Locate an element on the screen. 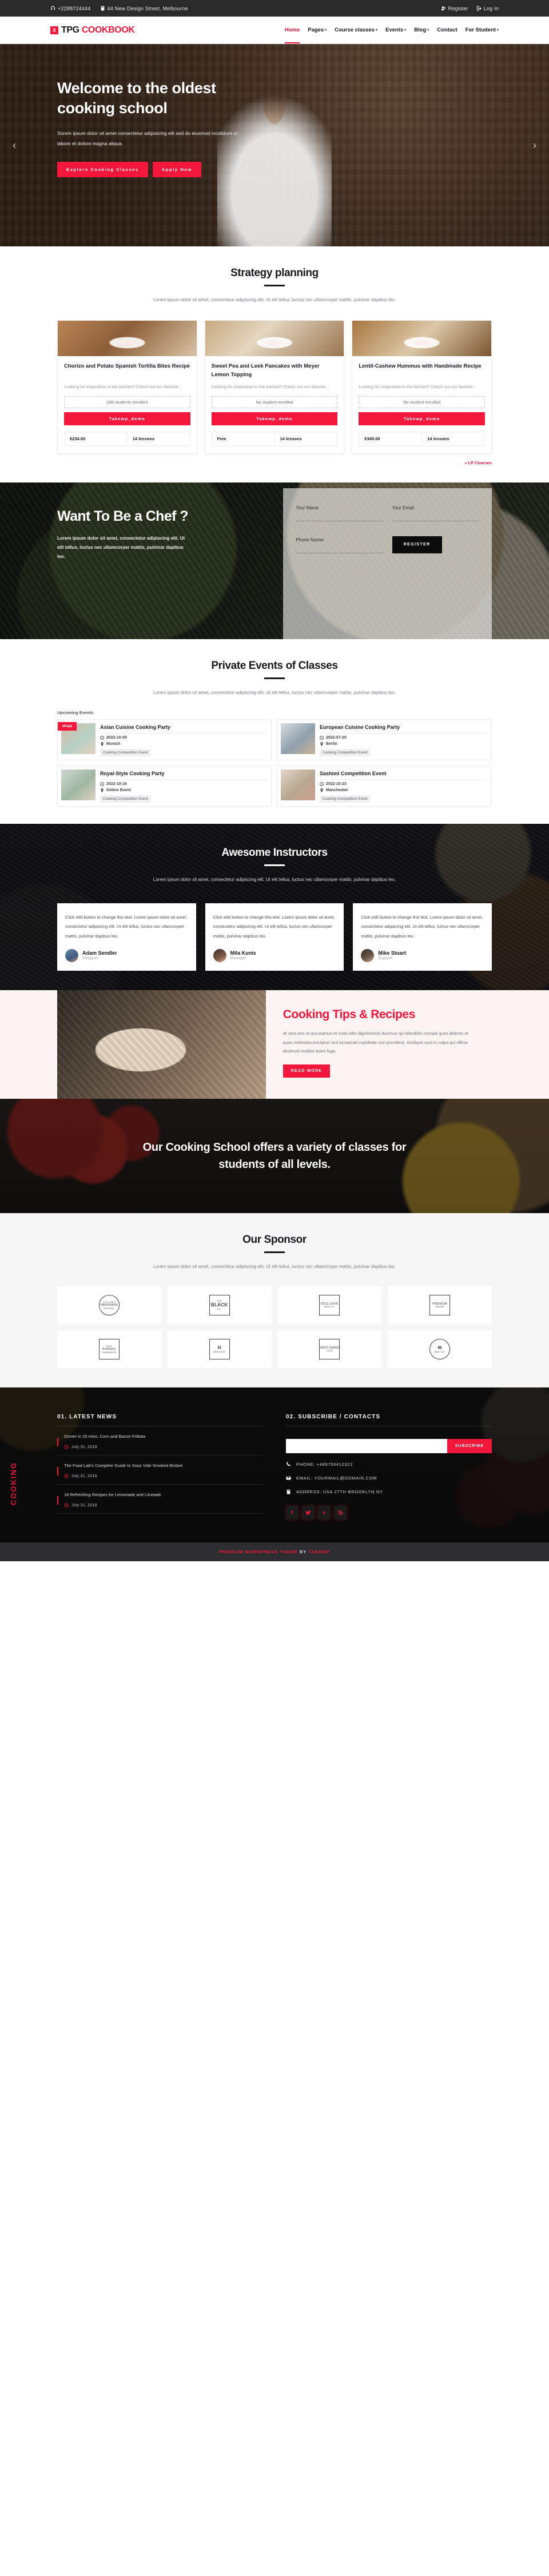  nav-item-home: Home is located at coordinates (292, 34).